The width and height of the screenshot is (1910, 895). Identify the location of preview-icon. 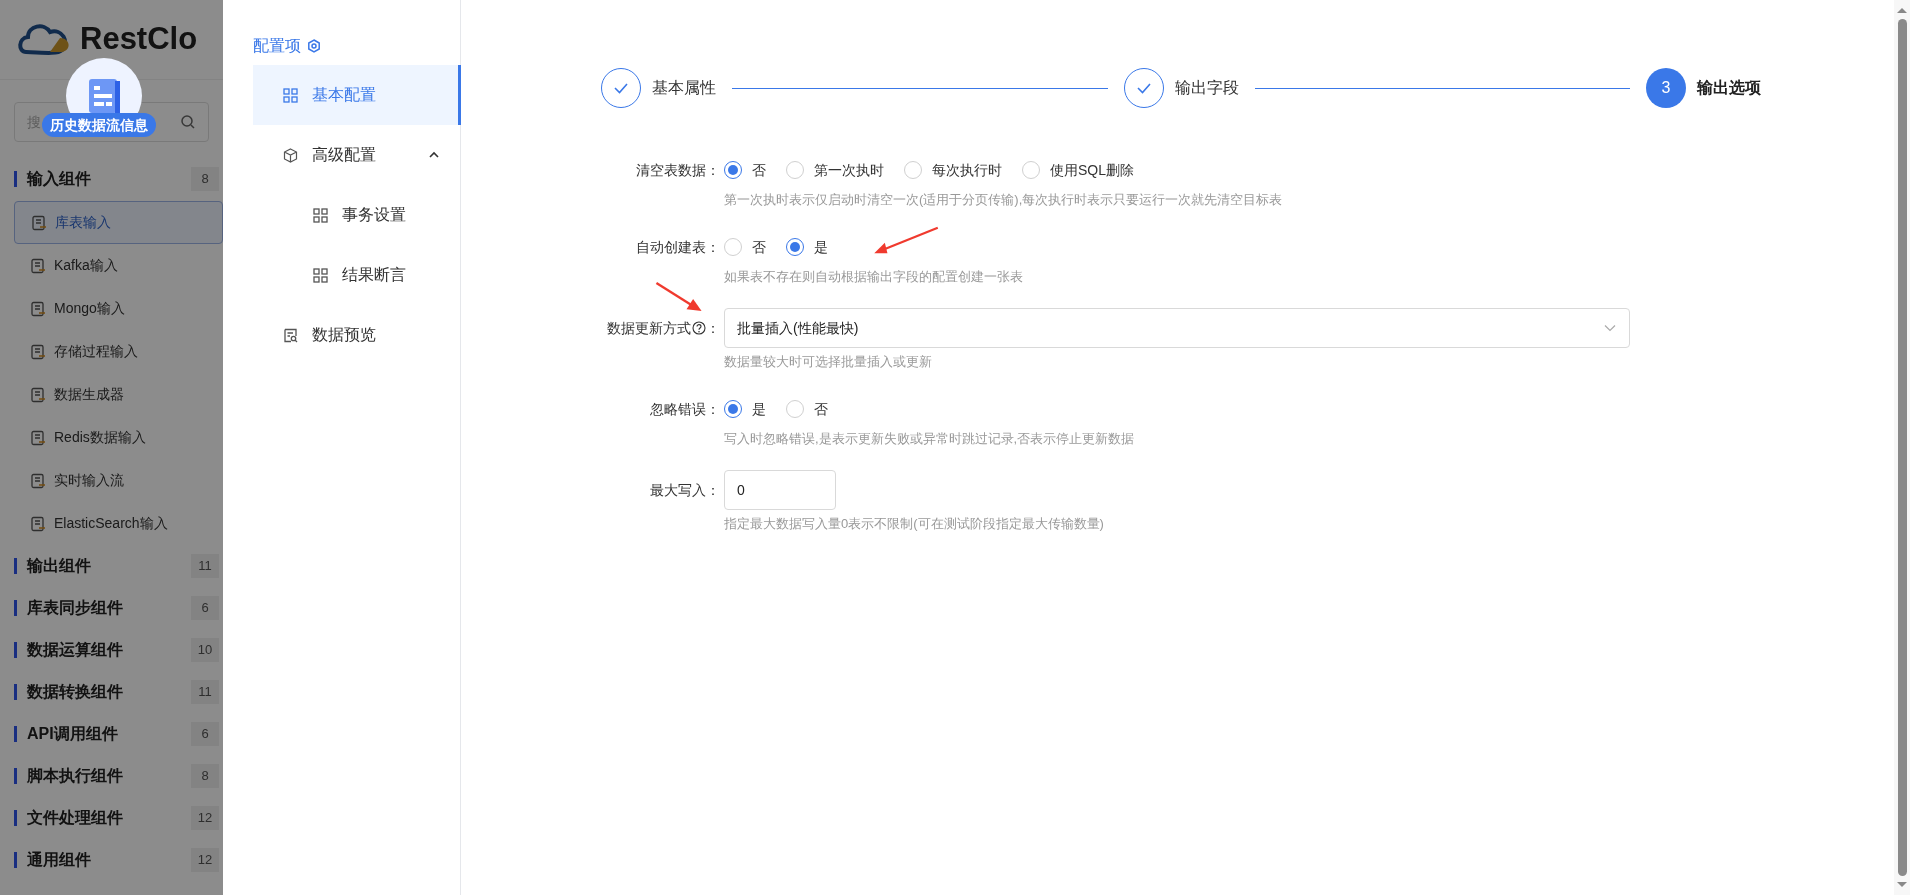
(290, 335).